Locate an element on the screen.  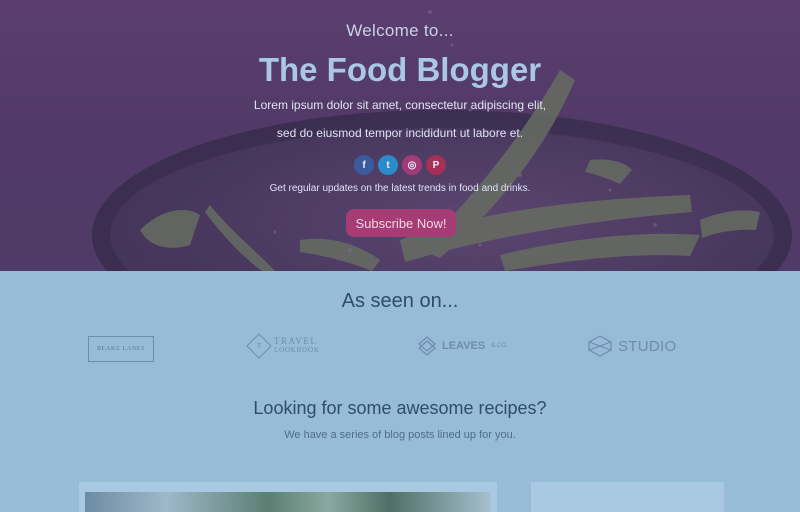
lookbook-text: LOOKBOOK is located at coordinates (297, 350).